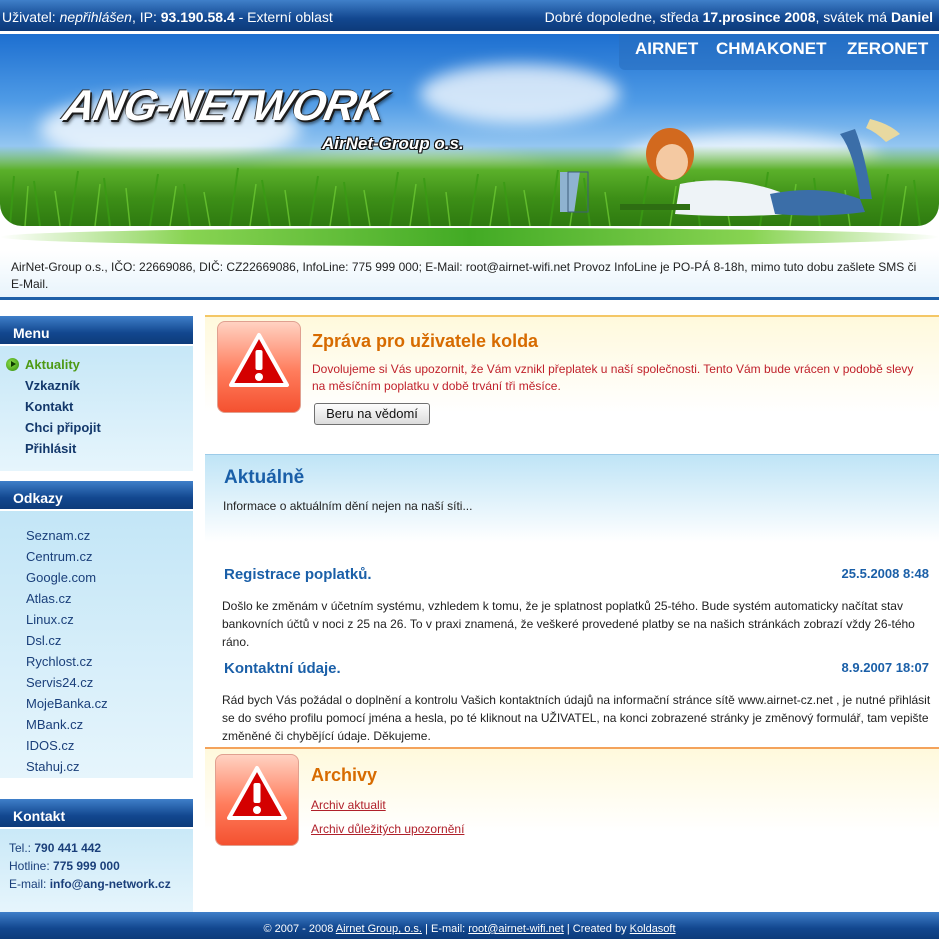  What do you see at coordinates (596, 929) in the screenshot?
I see `footer-created-label: | Created by` at bounding box center [596, 929].